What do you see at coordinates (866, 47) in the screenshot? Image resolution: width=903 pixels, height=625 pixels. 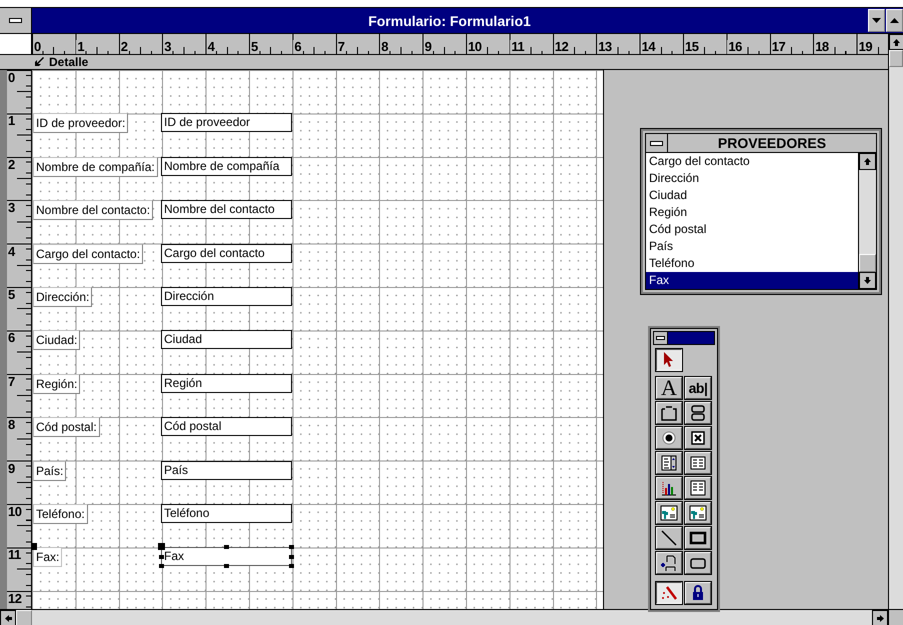 I see `ruler-number: 19` at bounding box center [866, 47].